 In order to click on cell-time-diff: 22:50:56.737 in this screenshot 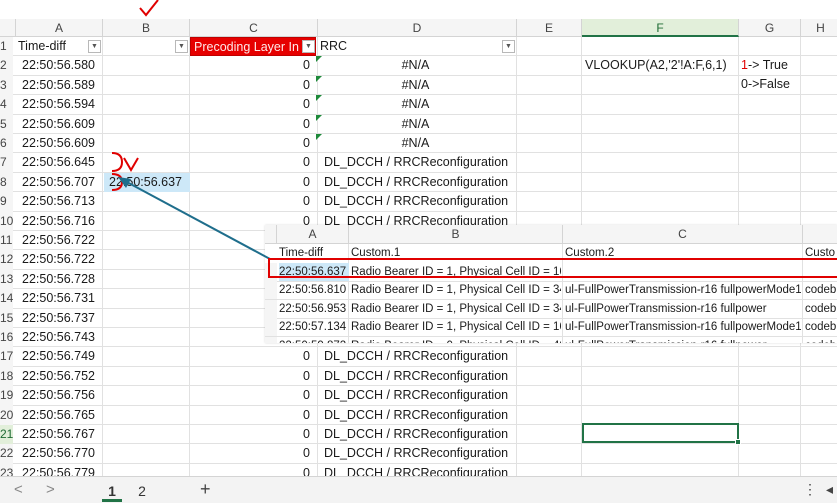, I will do `click(59, 318)`.